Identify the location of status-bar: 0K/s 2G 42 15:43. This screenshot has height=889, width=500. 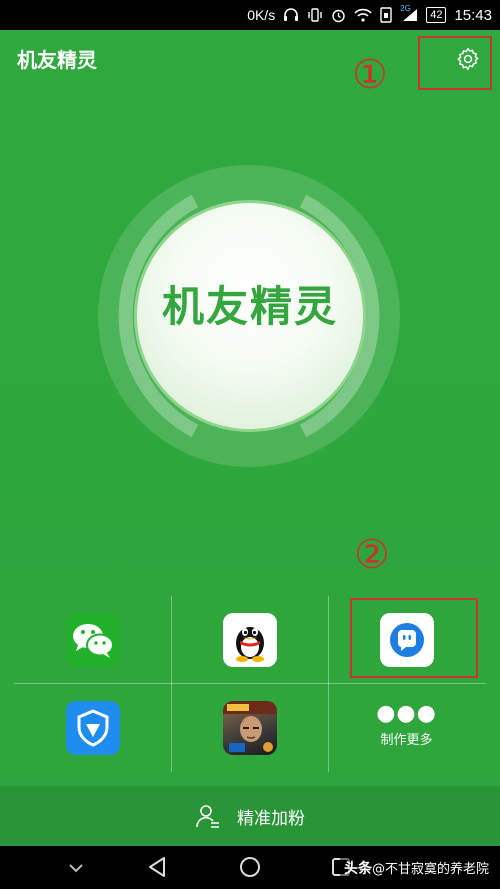
(250, 15).